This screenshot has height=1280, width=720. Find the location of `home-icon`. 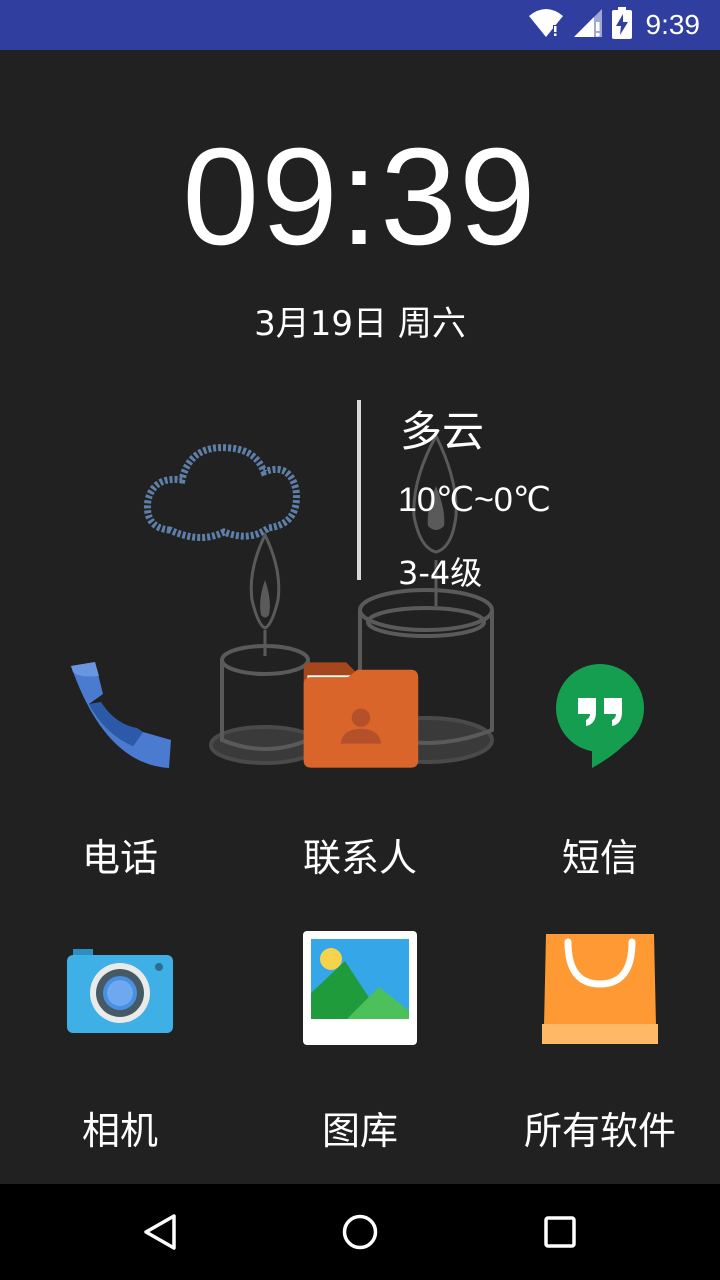

home-icon is located at coordinates (360, 1232).